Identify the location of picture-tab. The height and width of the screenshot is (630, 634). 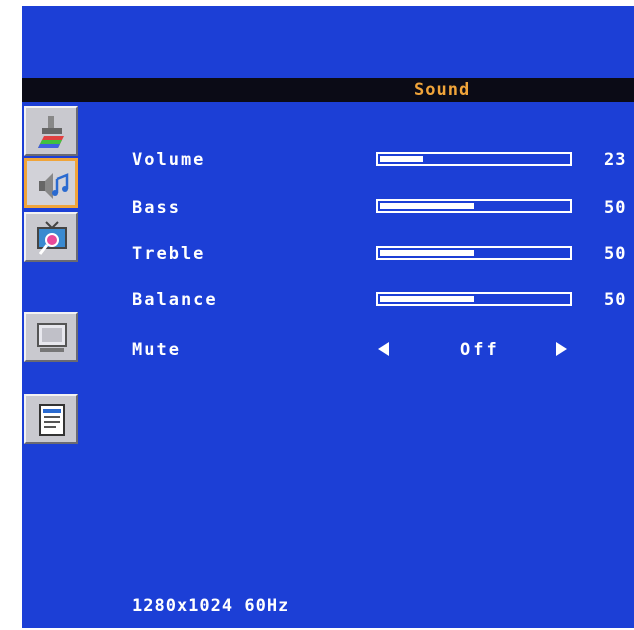
(51, 131).